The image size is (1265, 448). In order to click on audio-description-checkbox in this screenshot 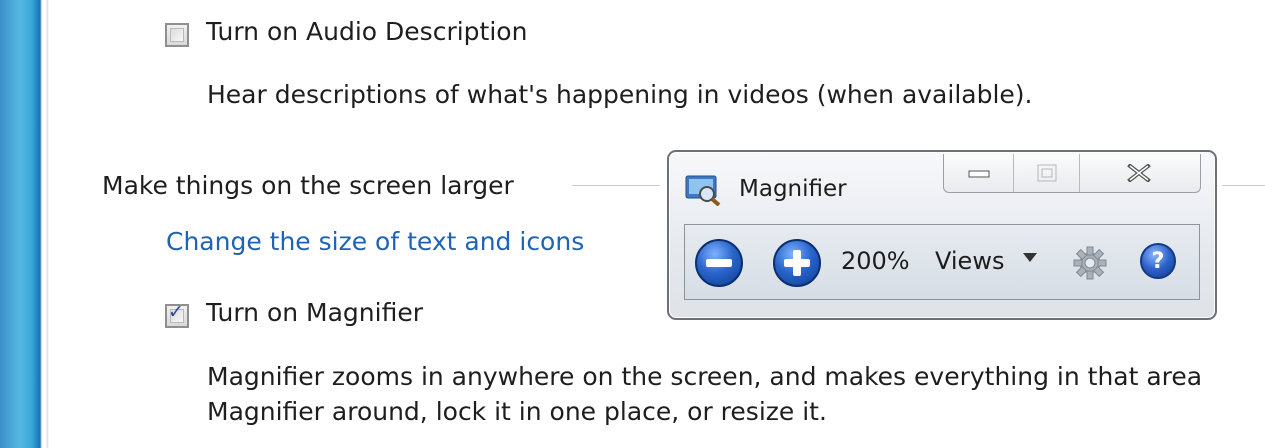, I will do `click(177, 35)`.